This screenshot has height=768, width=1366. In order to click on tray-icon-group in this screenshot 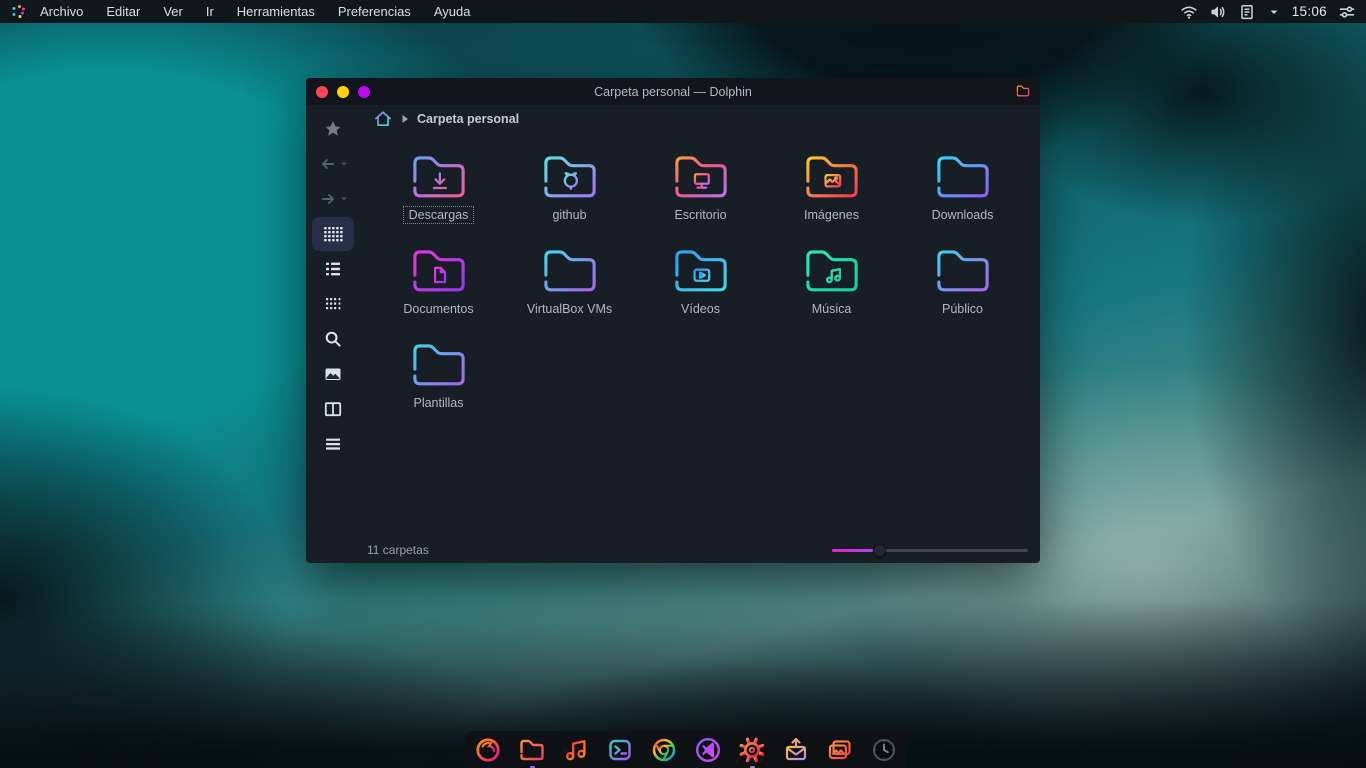, I will do `click(1230, 12)`.